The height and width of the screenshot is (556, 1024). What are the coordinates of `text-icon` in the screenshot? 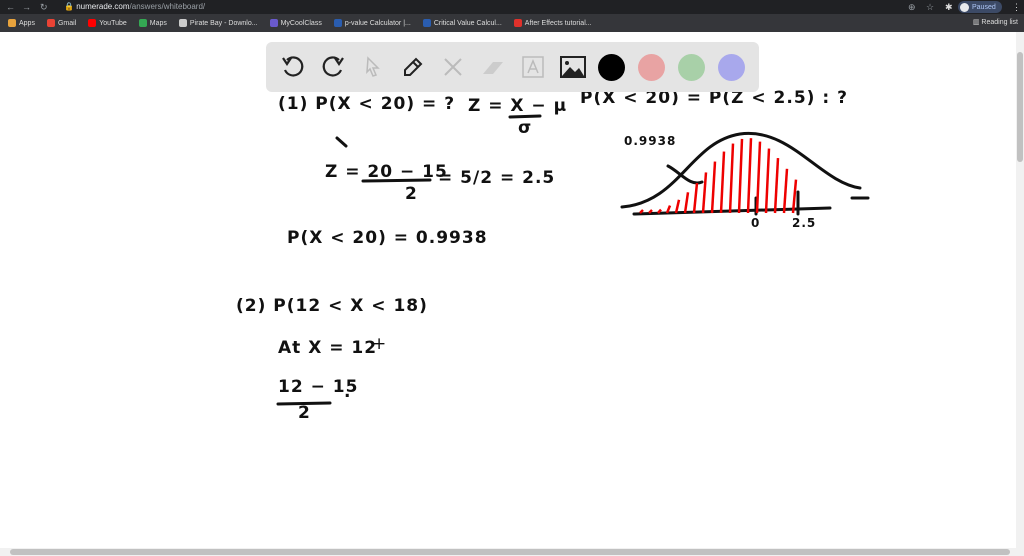 It's located at (532, 67).